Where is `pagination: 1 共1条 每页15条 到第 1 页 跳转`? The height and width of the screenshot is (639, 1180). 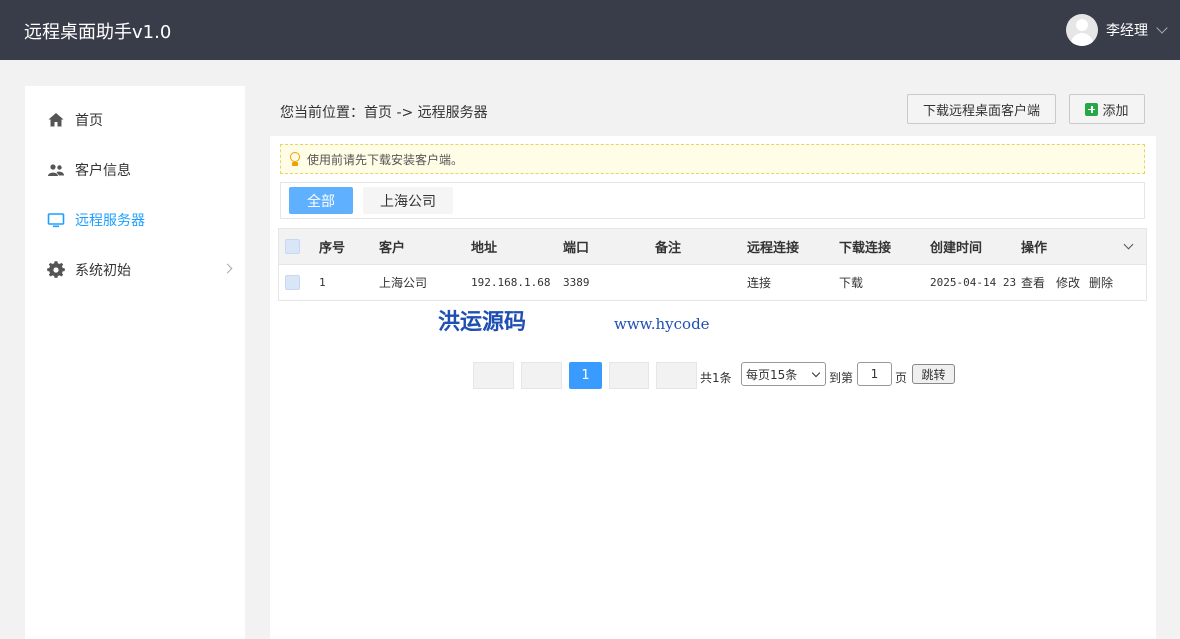
pagination: 1 共1条 每页15条 到第 1 页 跳转 is located at coordinates (713, 375).